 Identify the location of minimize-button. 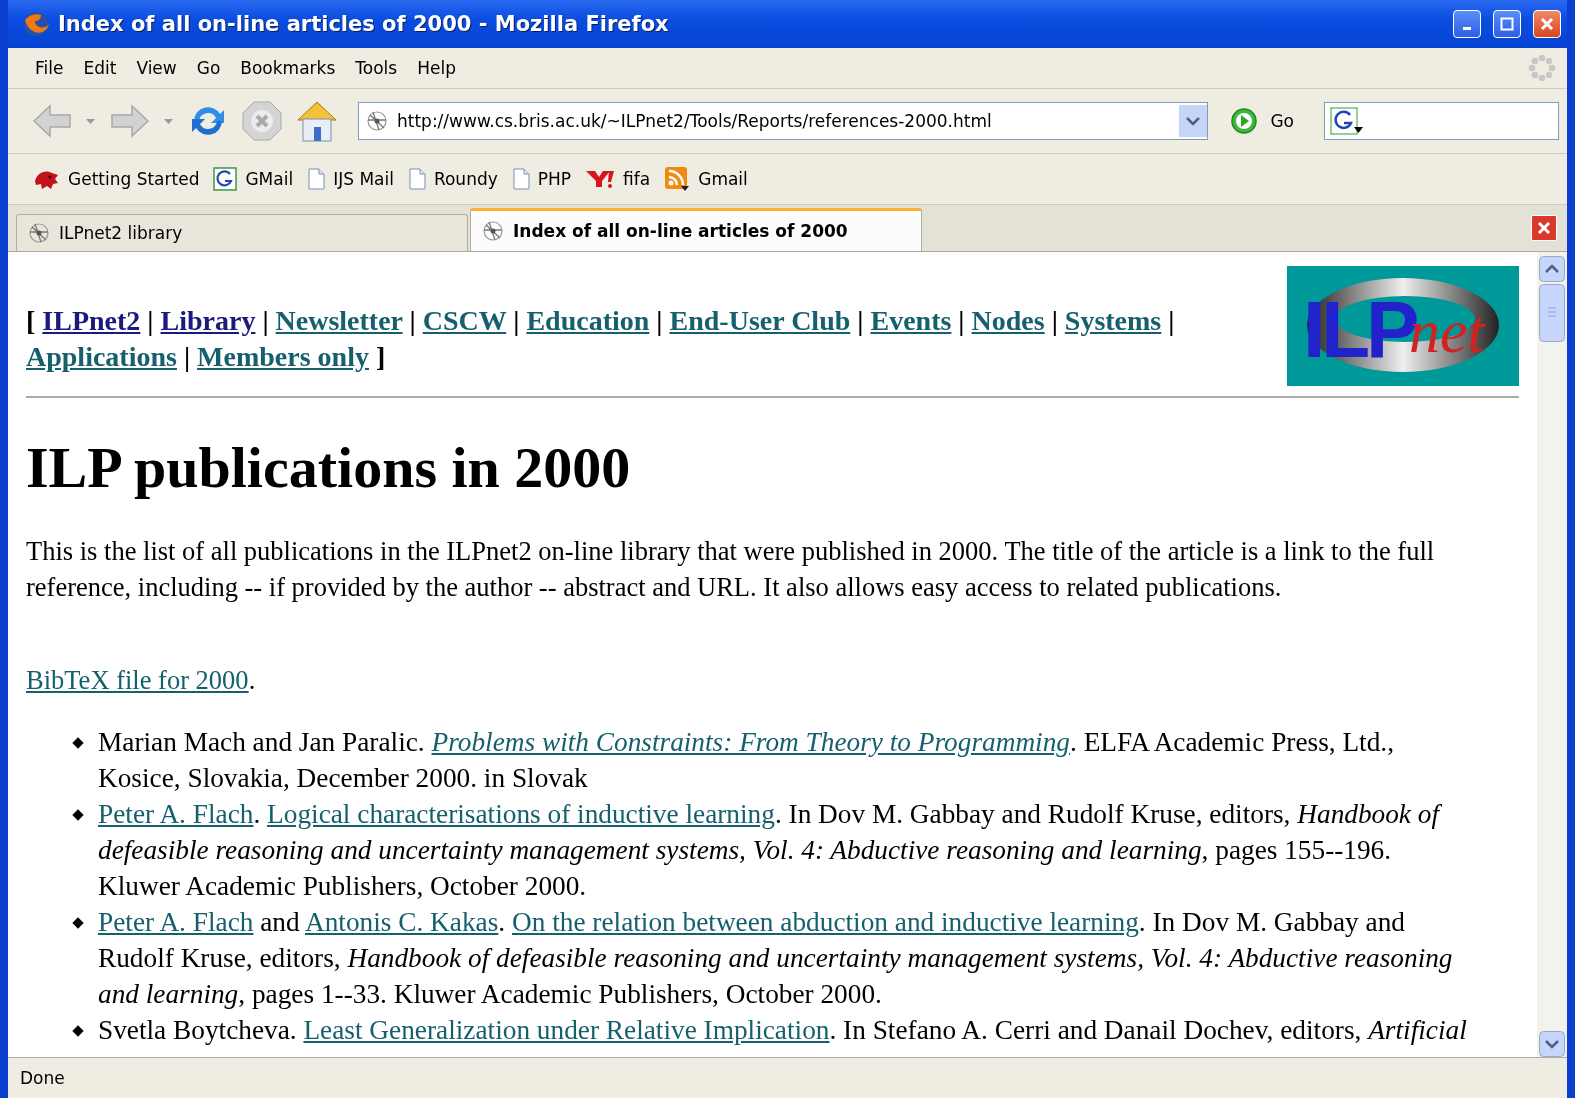
(1467, 24).